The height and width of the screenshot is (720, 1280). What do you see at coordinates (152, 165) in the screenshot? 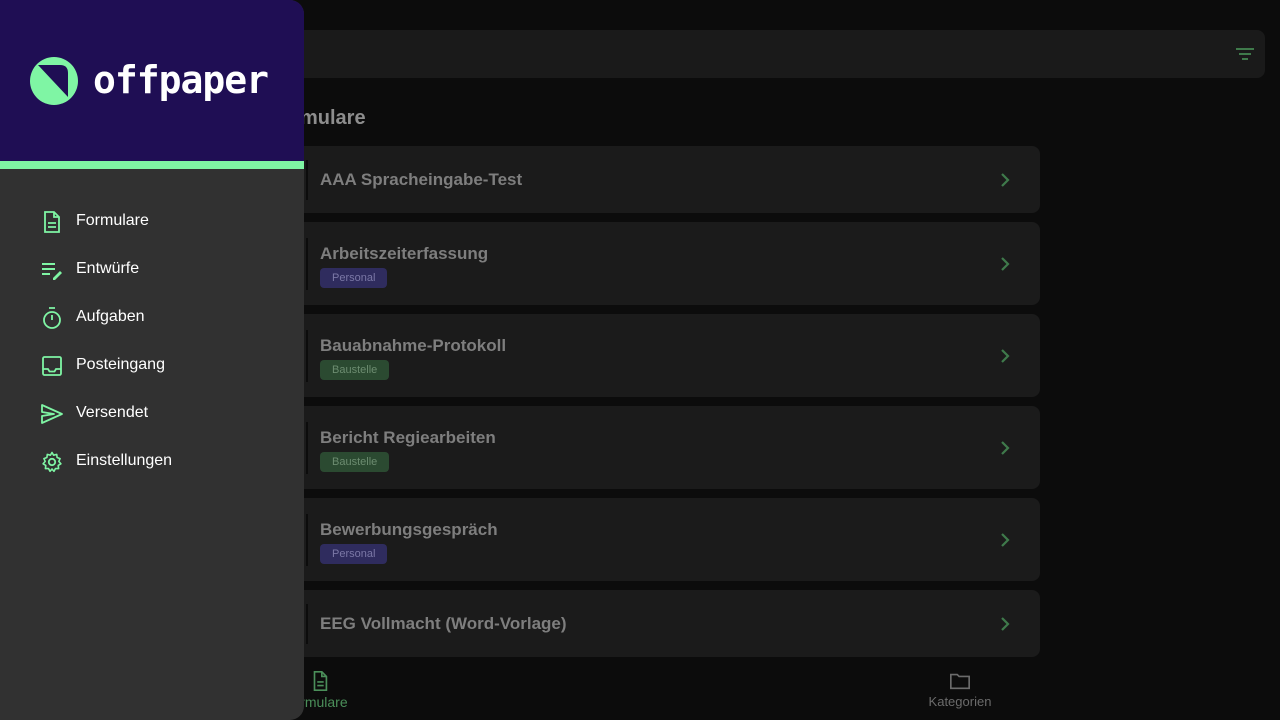
I see `drawer-accent-stripe` at bounding box center [152, 165].